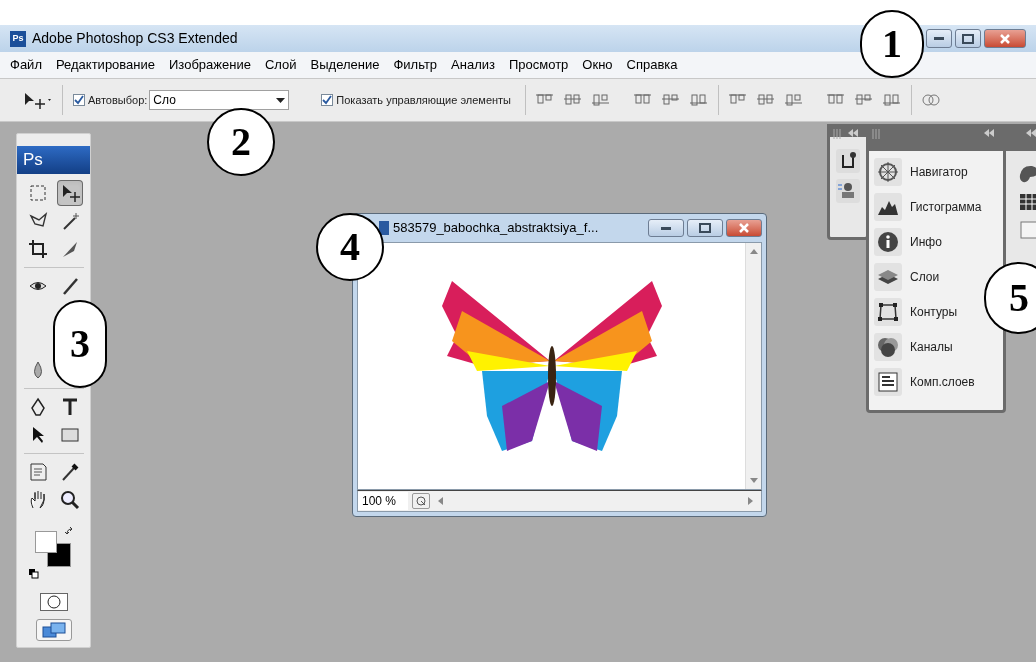 Image resolution: width=1036 pixels, height=662 pixels. What do you see at coordinates (280, 65) in the screenshot?
I see `menu-item: Слой` at bounding box center [280, 65].